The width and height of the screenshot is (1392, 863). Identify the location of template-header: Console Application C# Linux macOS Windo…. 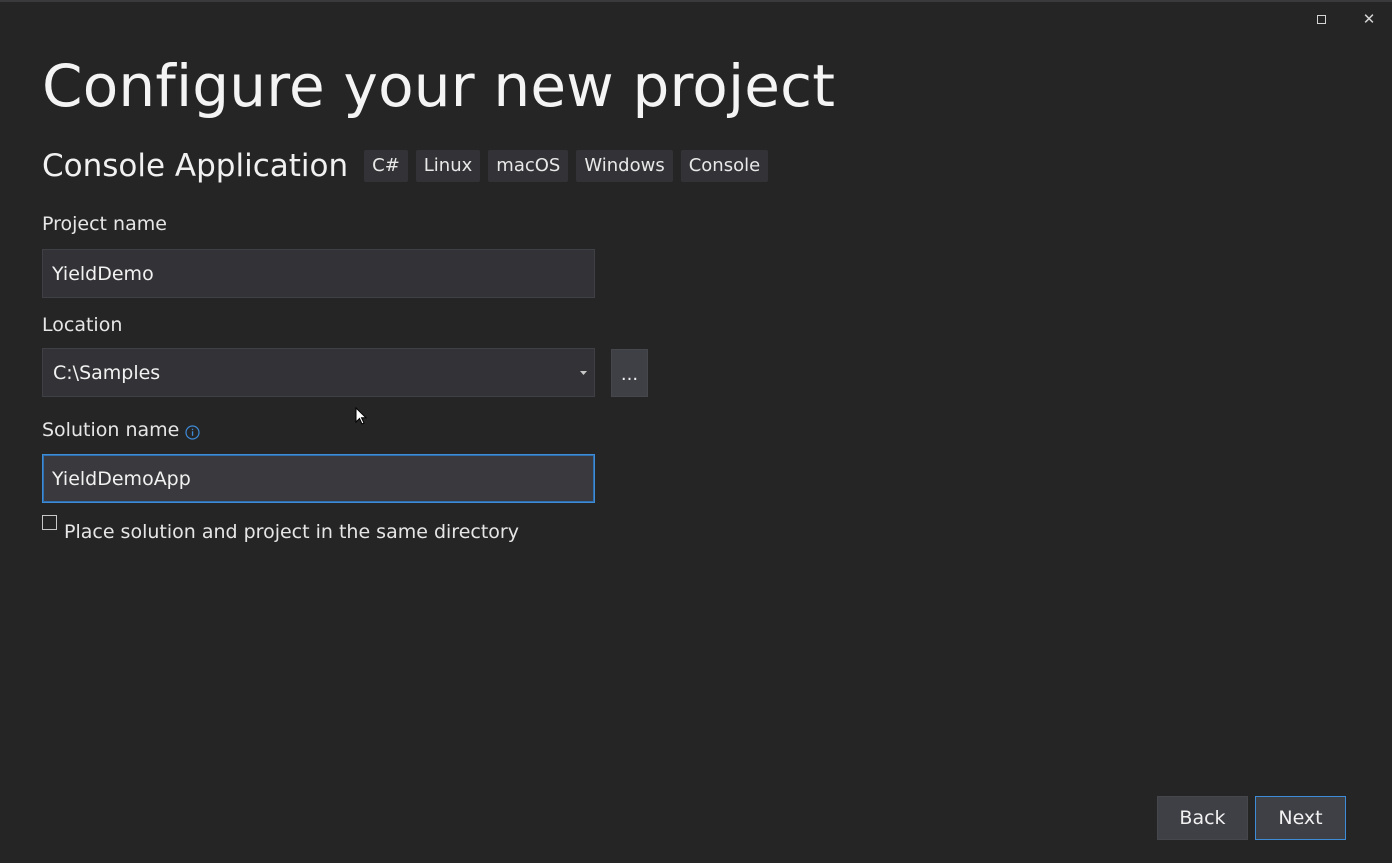
(405, 166).